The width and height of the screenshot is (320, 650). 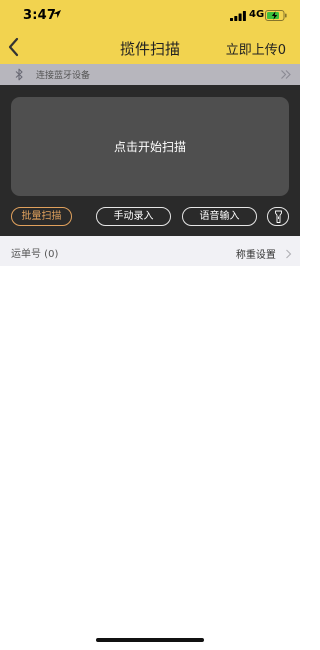 I want to click on manual-entry-button: 手动录入, so click(x=133, y=216).